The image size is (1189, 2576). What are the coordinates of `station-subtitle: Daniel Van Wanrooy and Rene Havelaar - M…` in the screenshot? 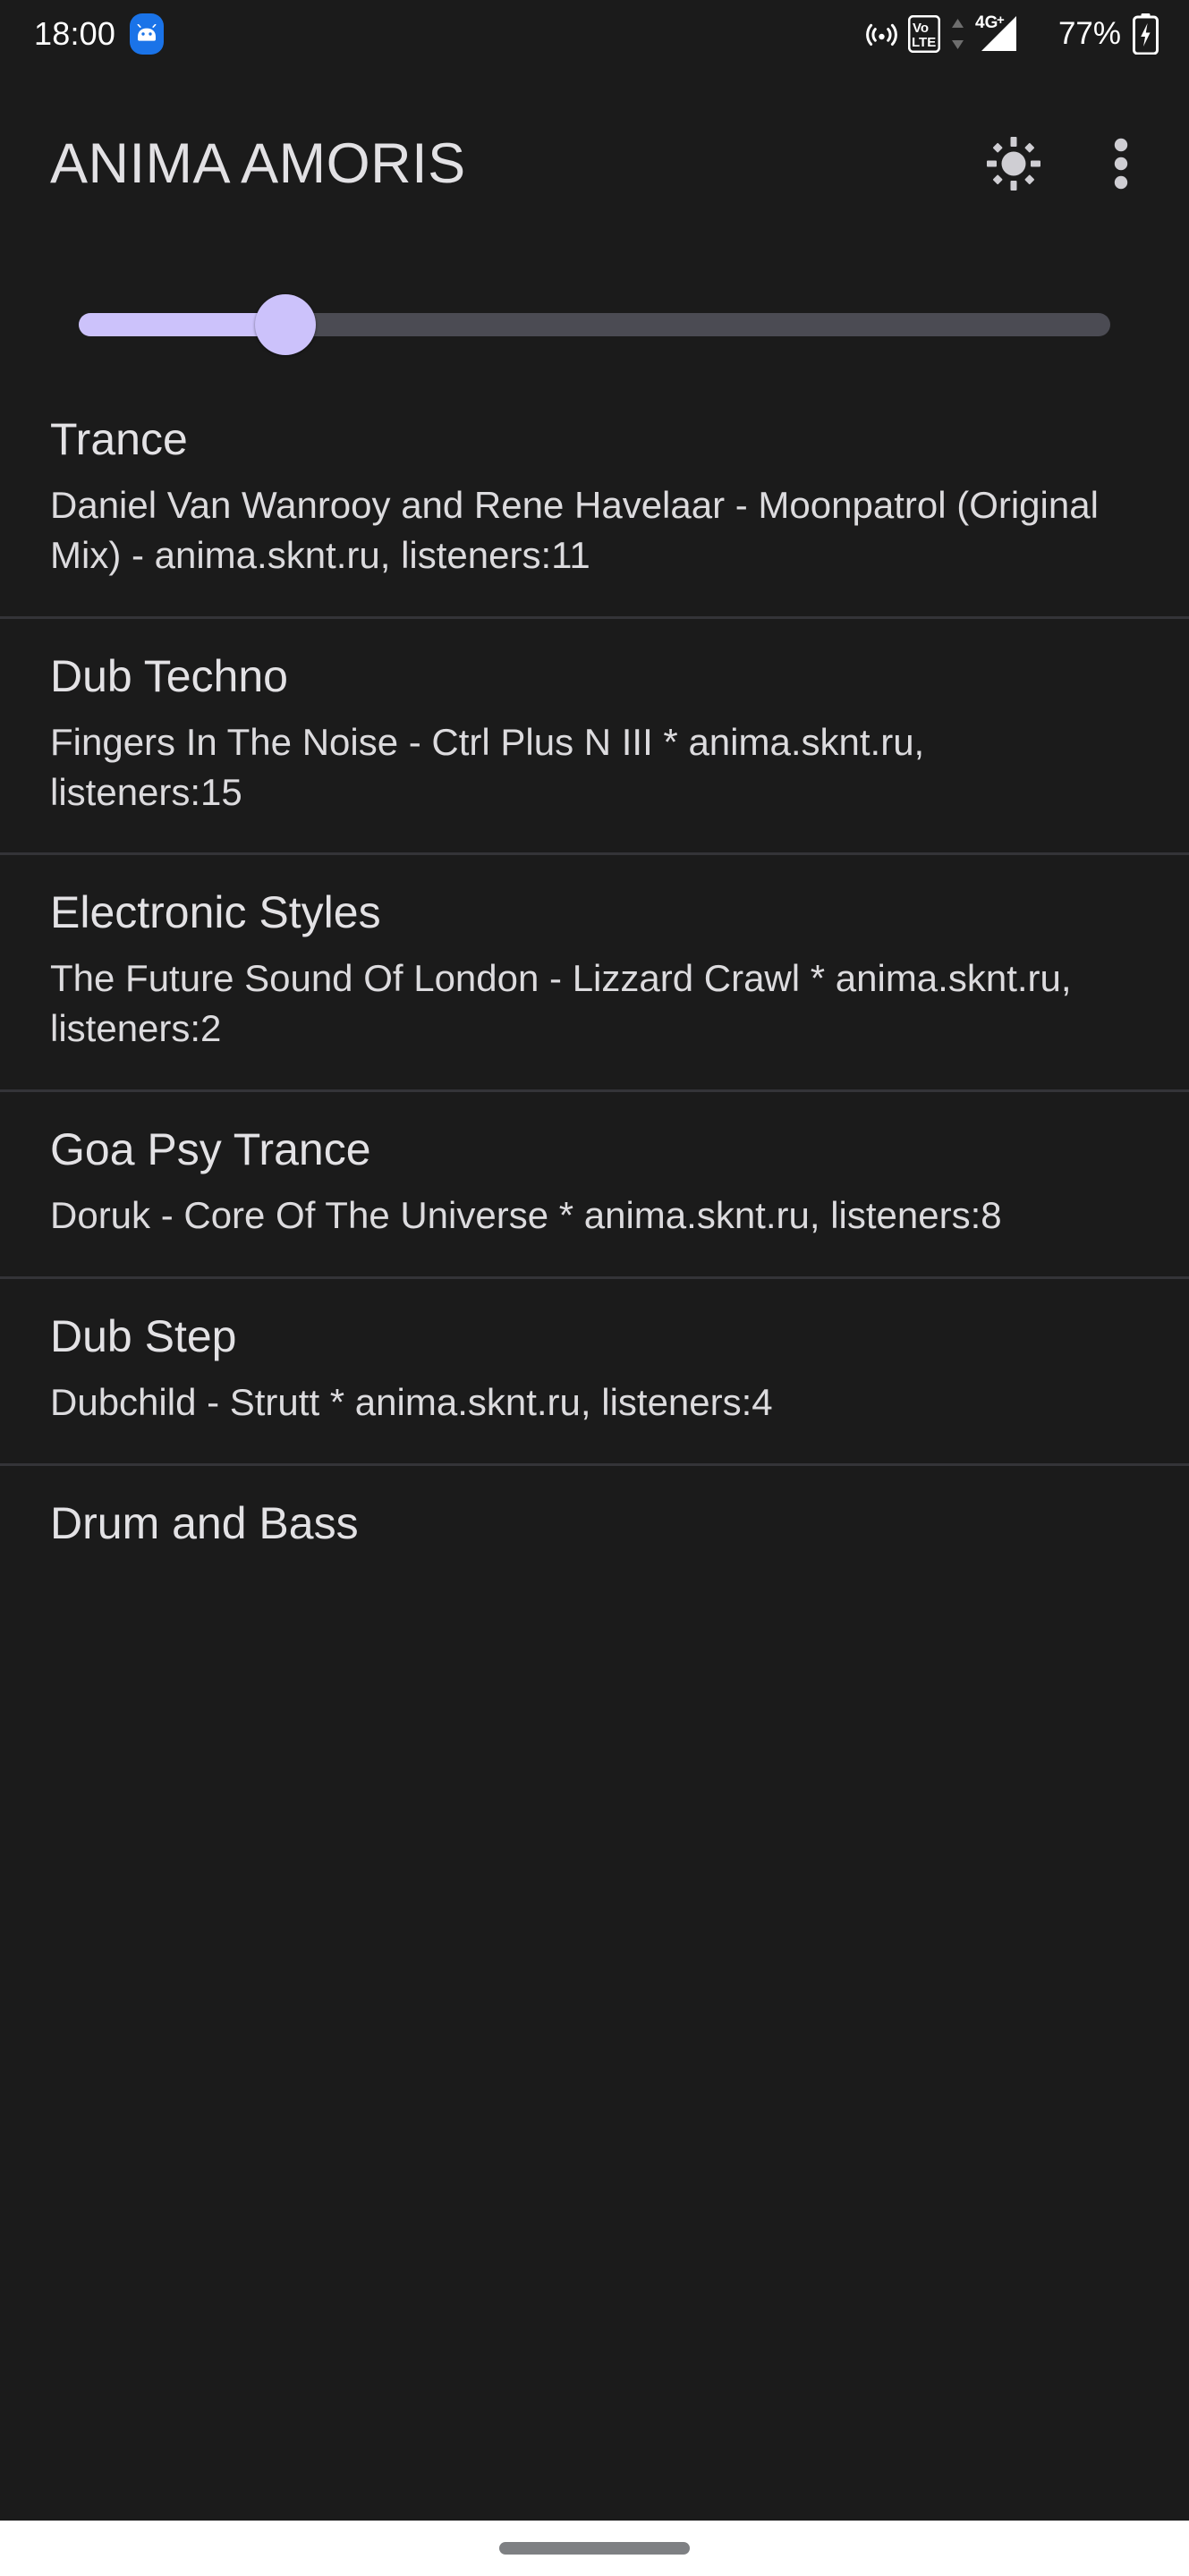 It's located at (574, 530).